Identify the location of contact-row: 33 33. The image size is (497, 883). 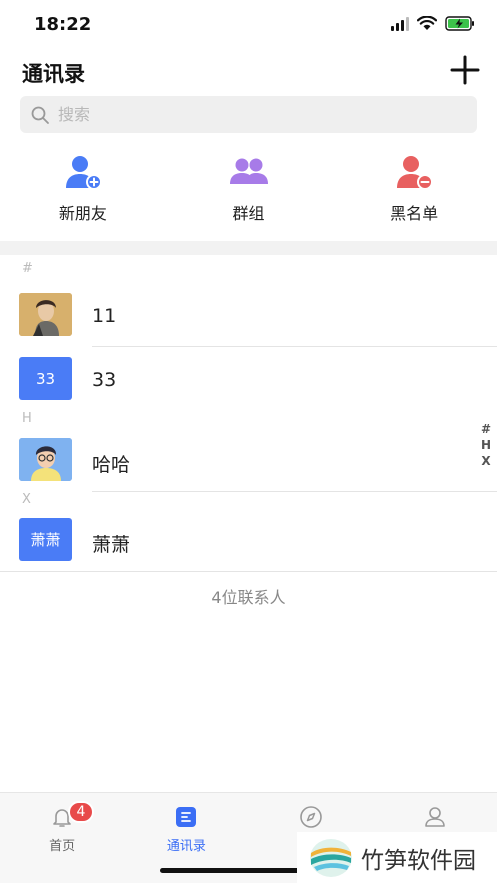
(248, 381).